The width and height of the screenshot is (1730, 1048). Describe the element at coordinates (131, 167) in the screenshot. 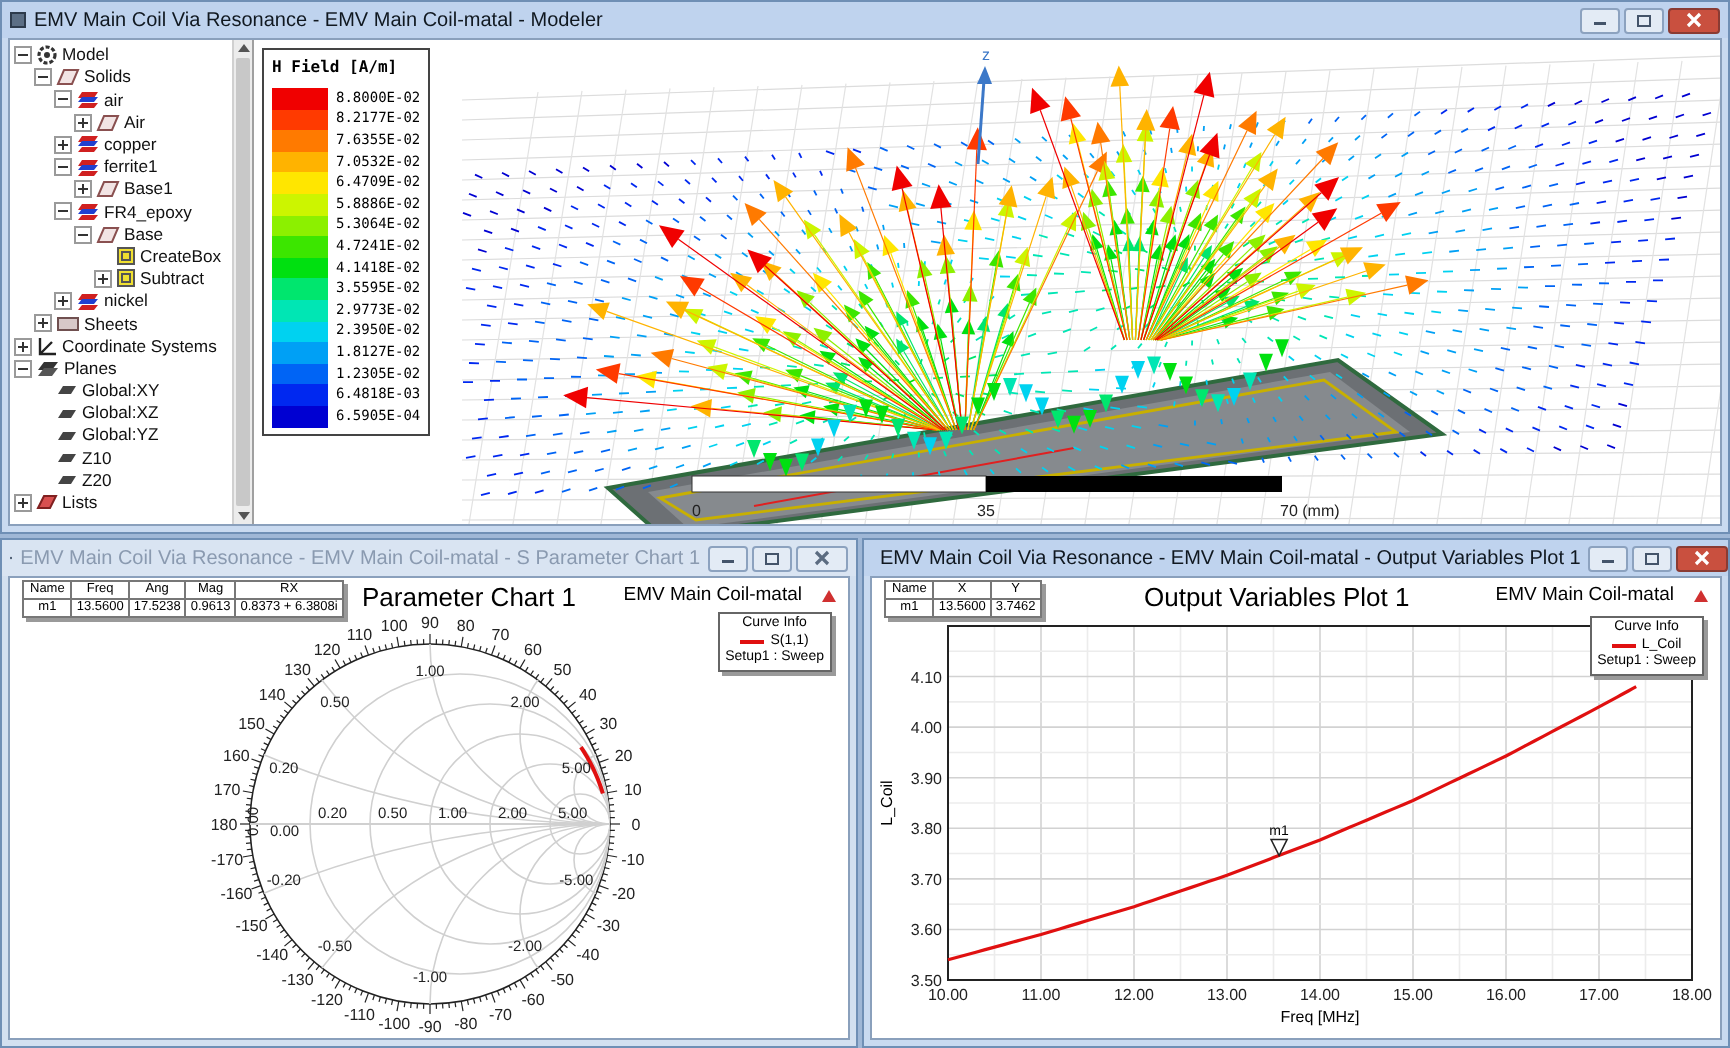

I see `tree-item: ferrite1` at that location.